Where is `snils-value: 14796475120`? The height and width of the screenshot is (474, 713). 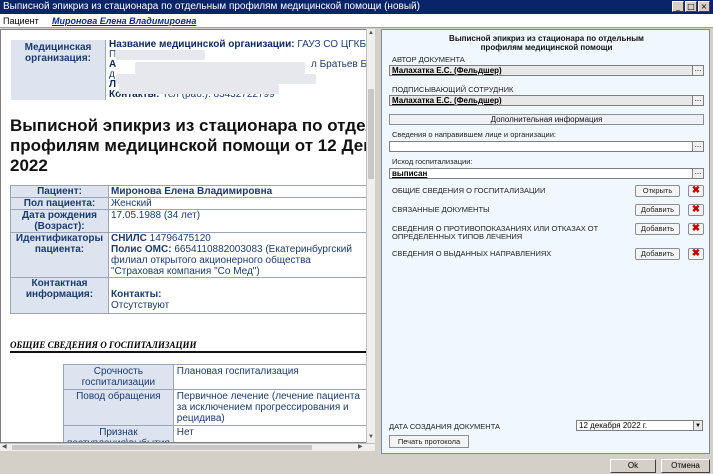
snils-value: 14796475120 is located at coordinates (180, 238).